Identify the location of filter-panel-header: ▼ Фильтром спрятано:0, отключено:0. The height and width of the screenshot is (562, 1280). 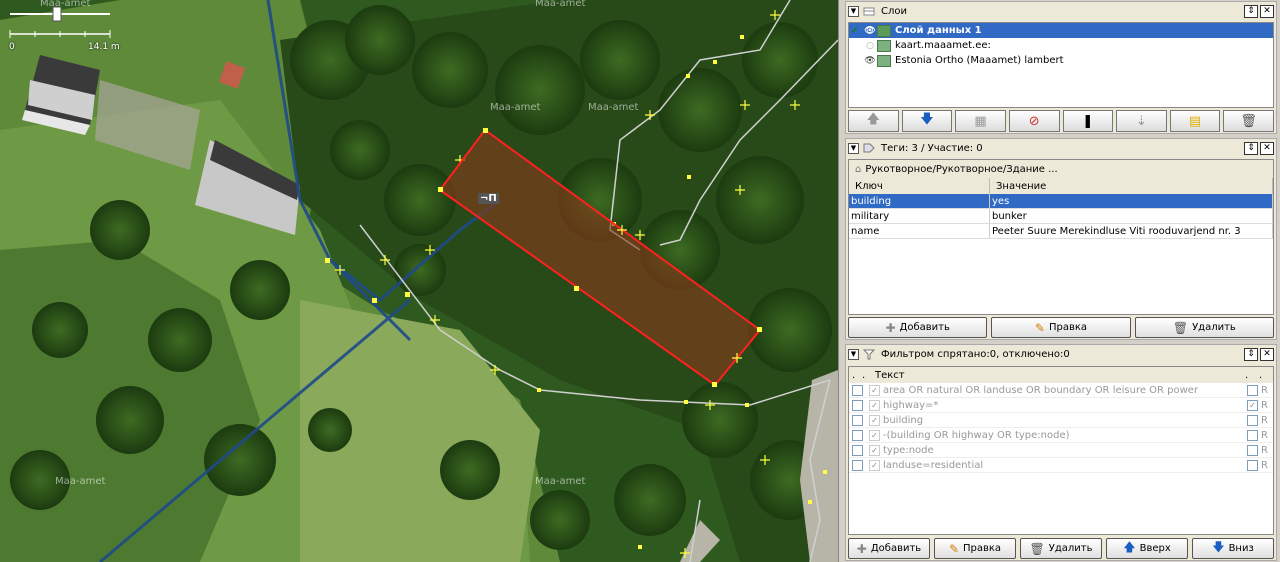
(1061, 354).